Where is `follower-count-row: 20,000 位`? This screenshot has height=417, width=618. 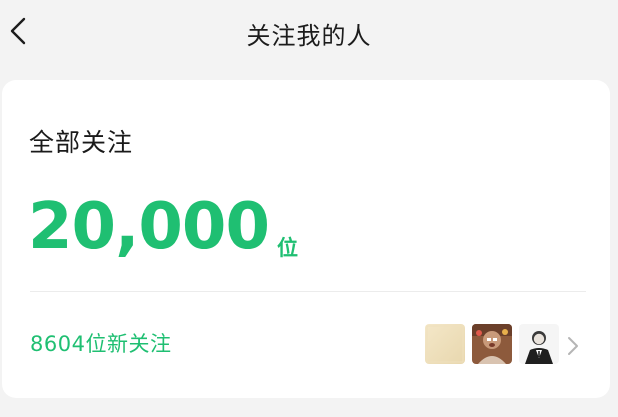
follower-count-row: 20,000 位 is located at coordinates (163, 227).